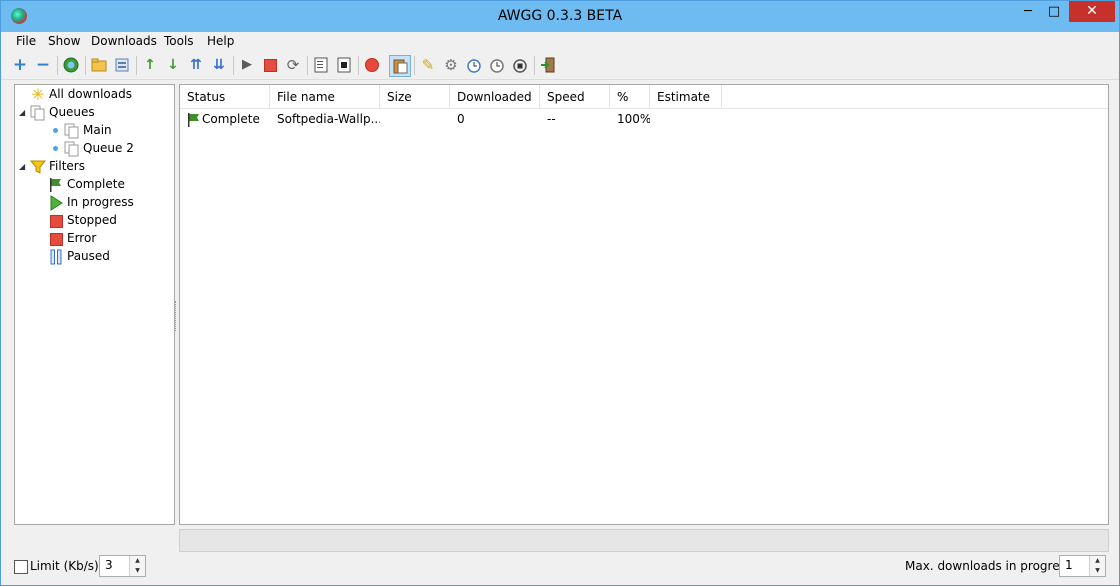 The width and height of the screenshot is (1120, 586). What do you see at coordinates (109, 565) in the screenshot?
I see `limit-value: 3` at bounding box center [109, 565].